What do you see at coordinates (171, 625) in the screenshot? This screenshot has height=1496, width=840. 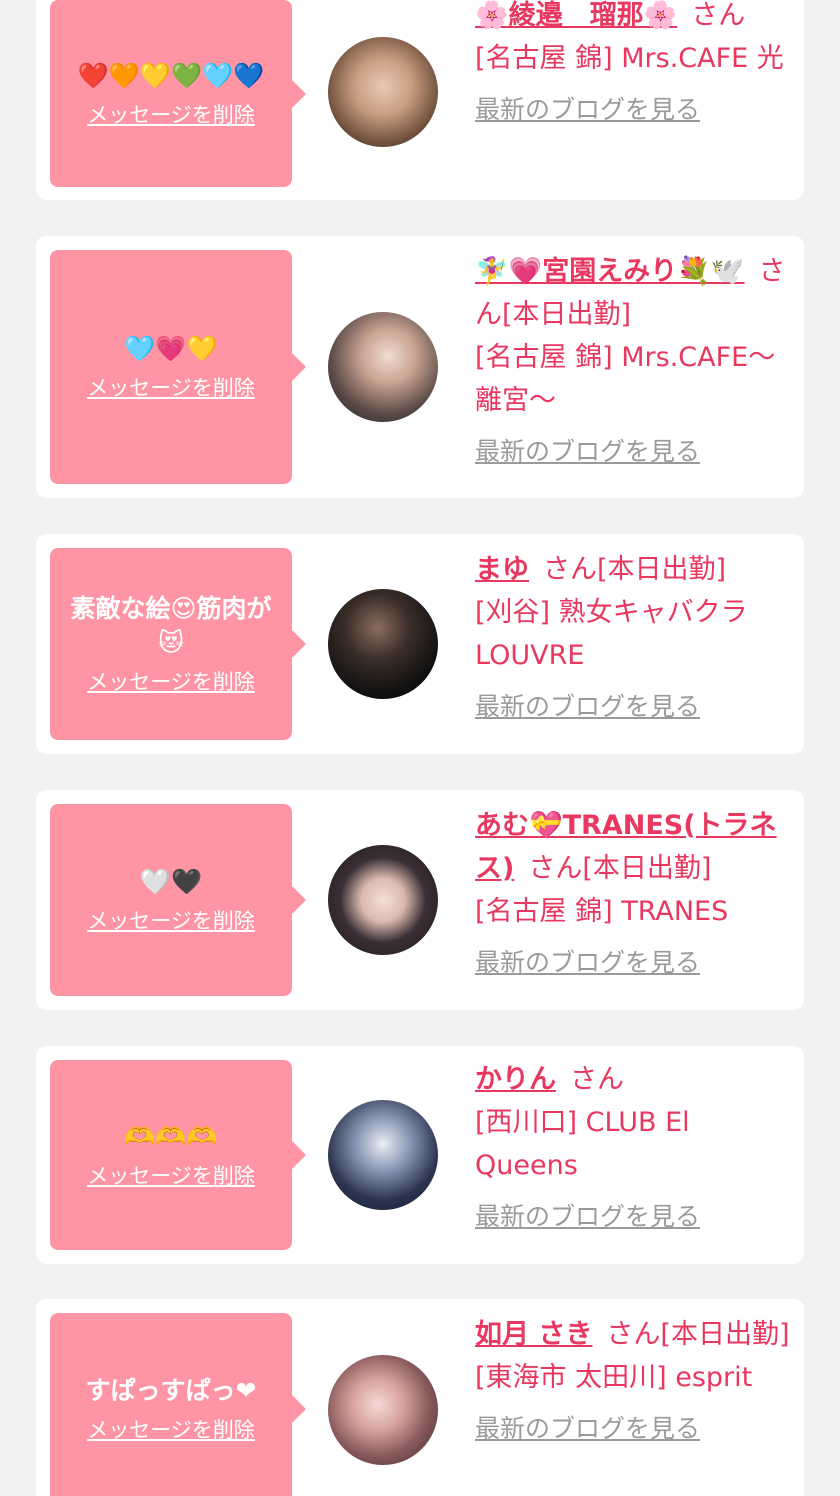 I see `message-text: 素敵な絵😍筋肉が😻` at bounding box center [171, 625].